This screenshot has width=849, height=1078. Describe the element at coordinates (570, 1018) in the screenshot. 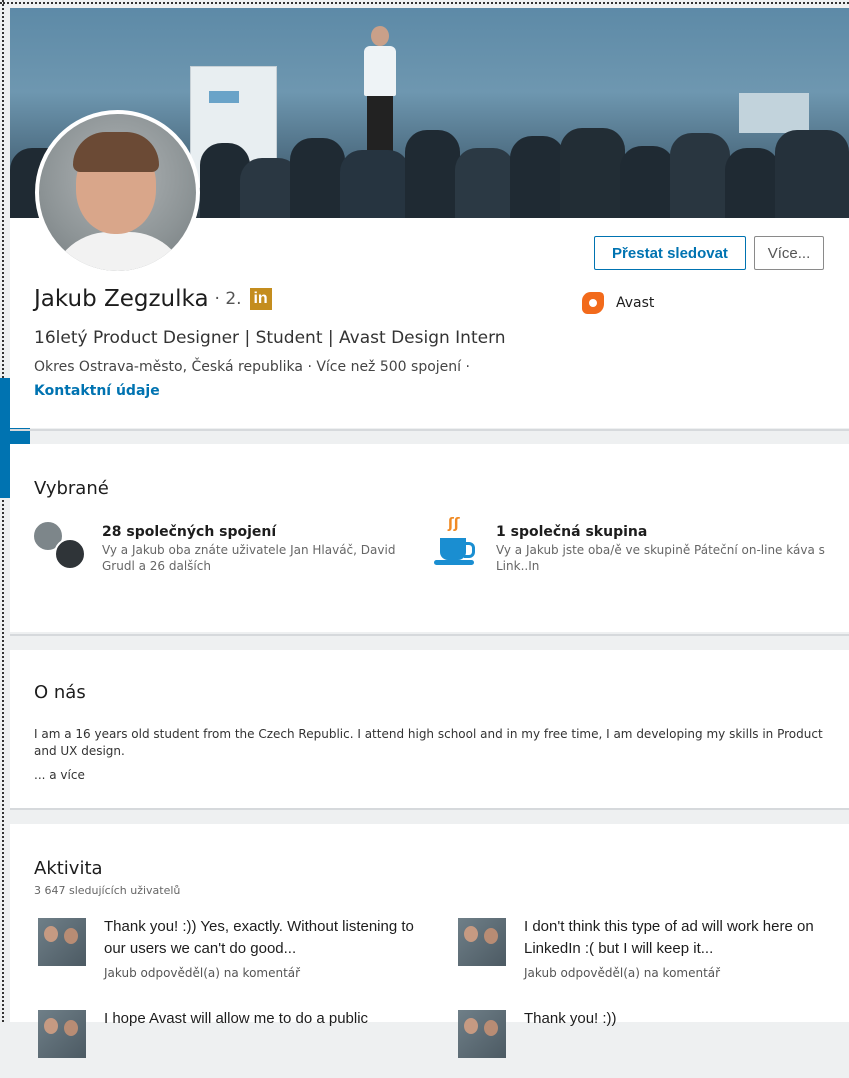

I see `activity-item-title: Thank you! :))` at that location.